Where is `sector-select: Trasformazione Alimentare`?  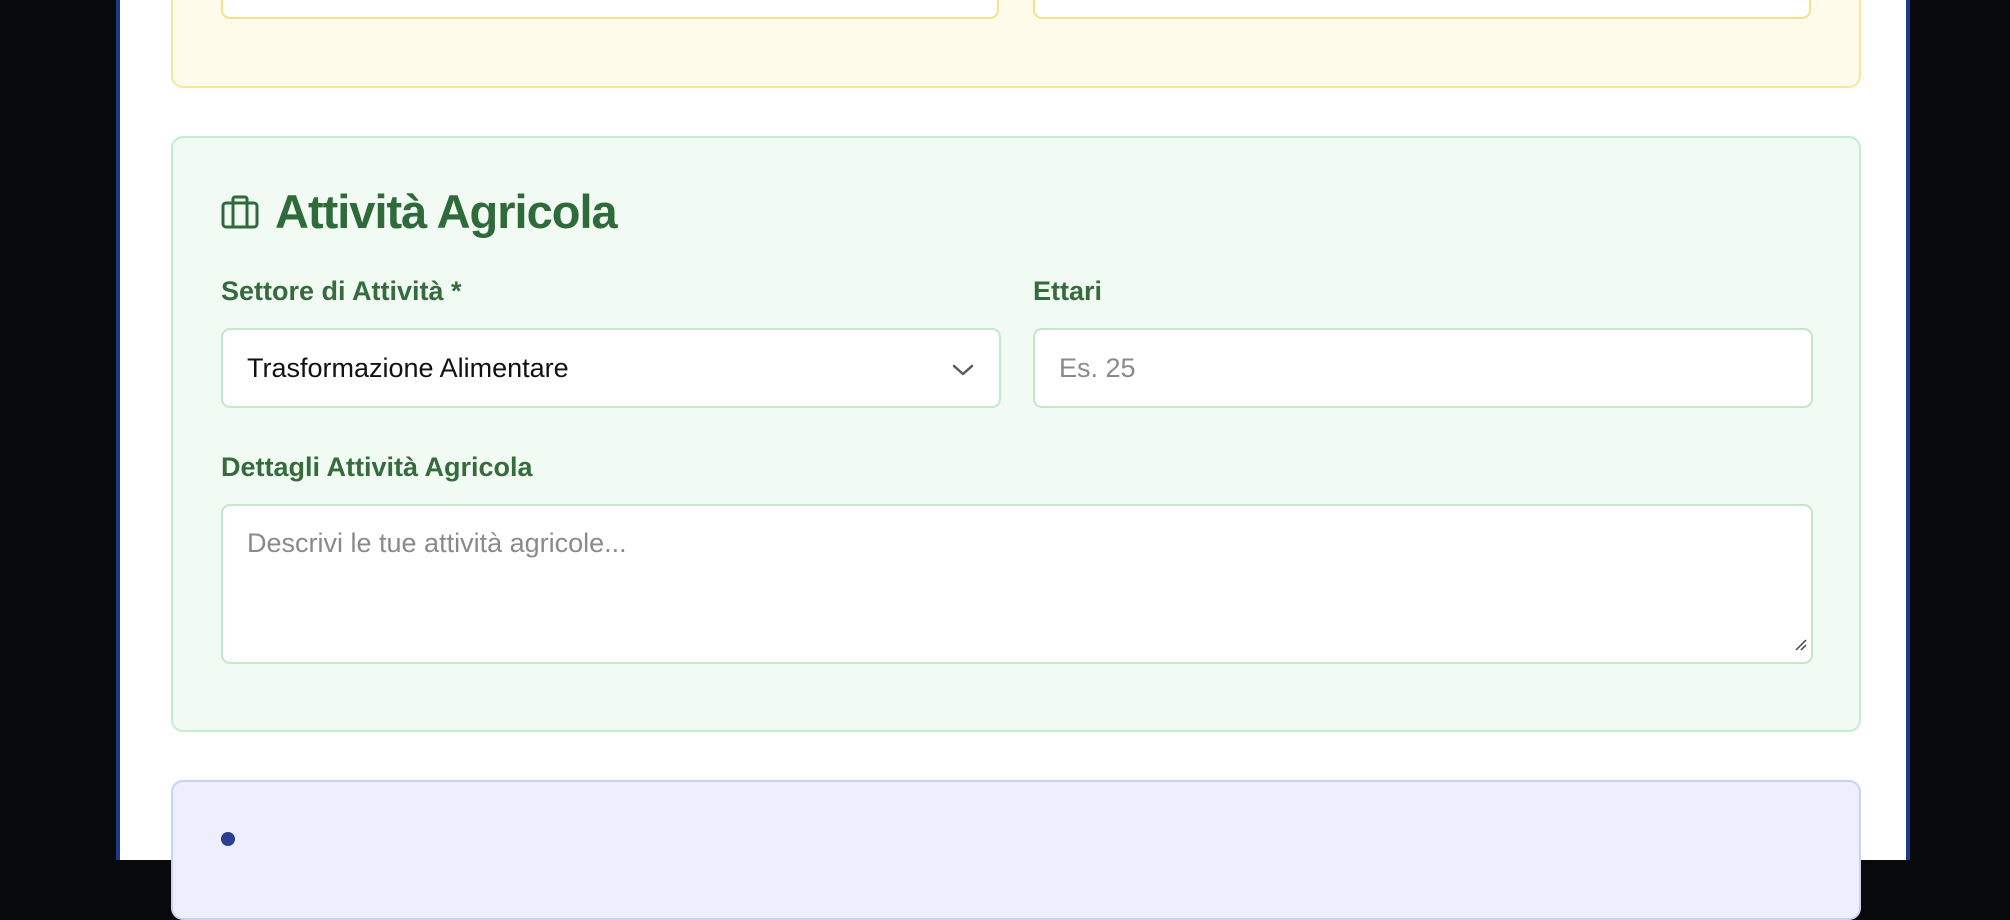 sector-select: Trasformazione Alimentare is located at coordinates (611, 368).